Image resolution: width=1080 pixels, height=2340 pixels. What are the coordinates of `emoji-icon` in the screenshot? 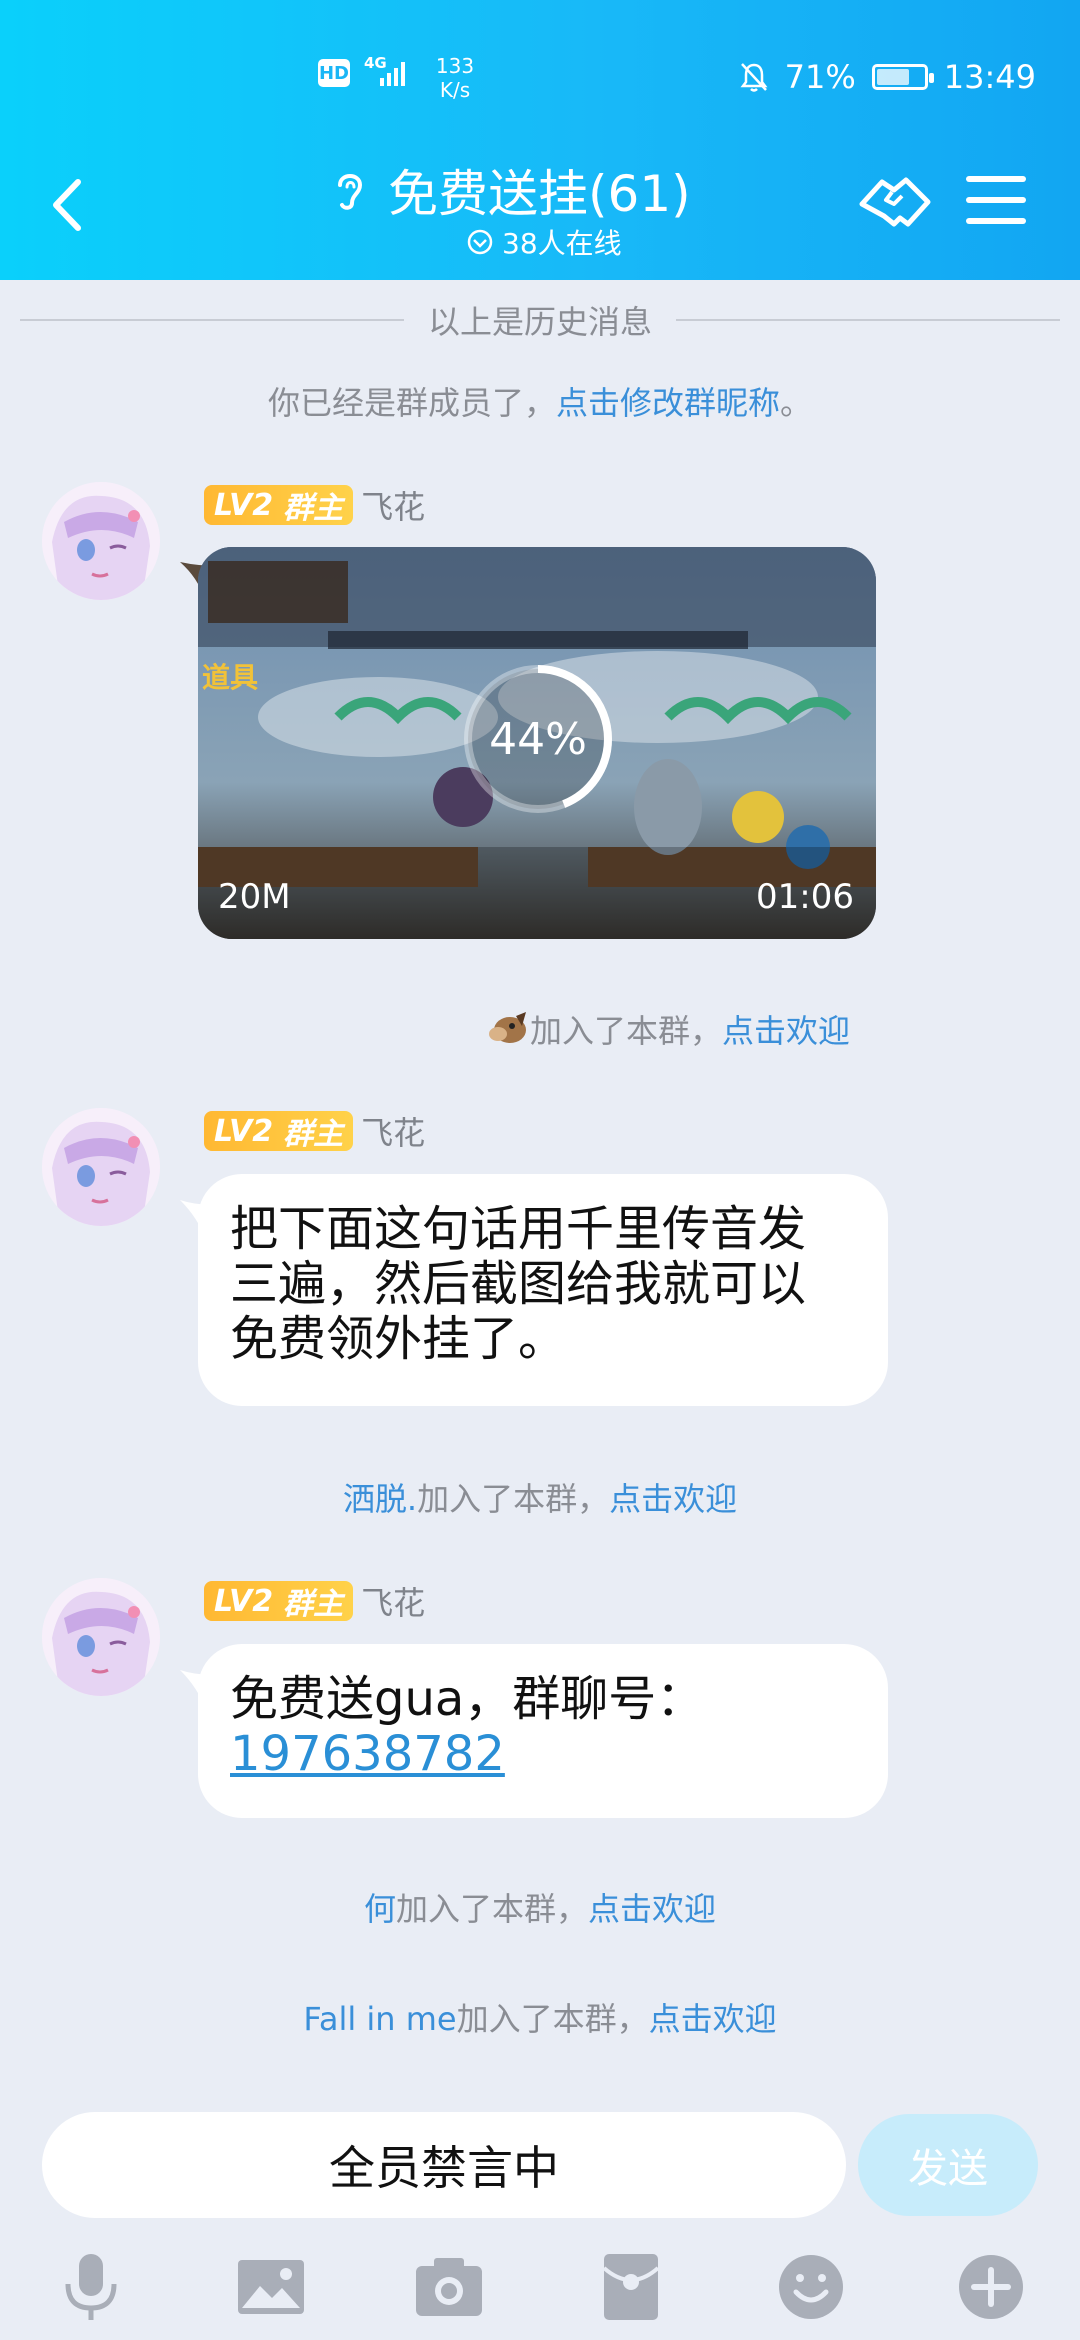 It's located at (811, 2287).